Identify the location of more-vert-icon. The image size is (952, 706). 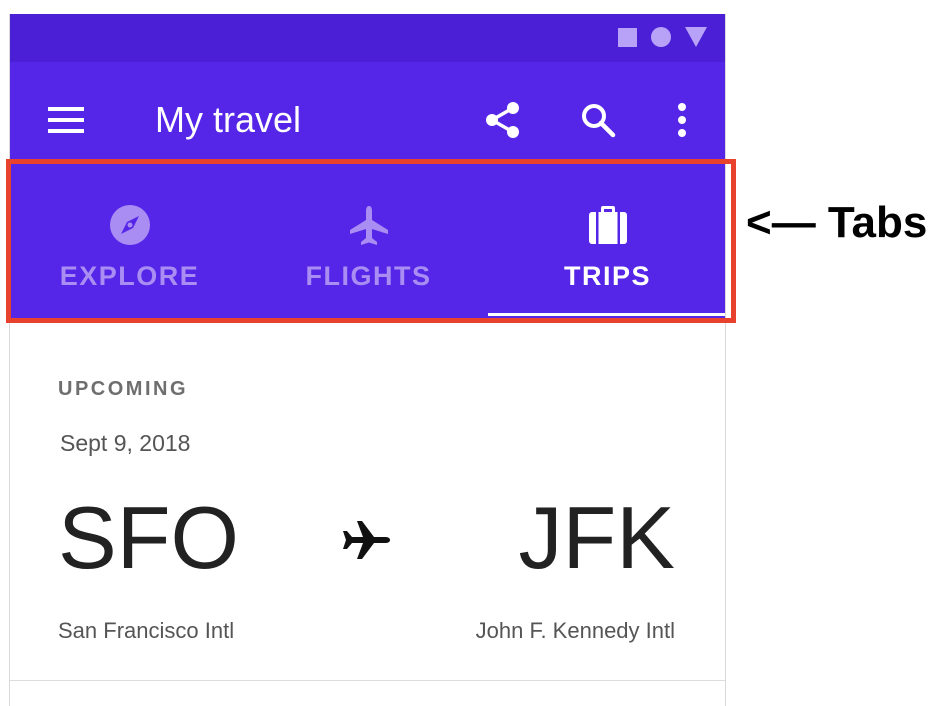
(682, 120).